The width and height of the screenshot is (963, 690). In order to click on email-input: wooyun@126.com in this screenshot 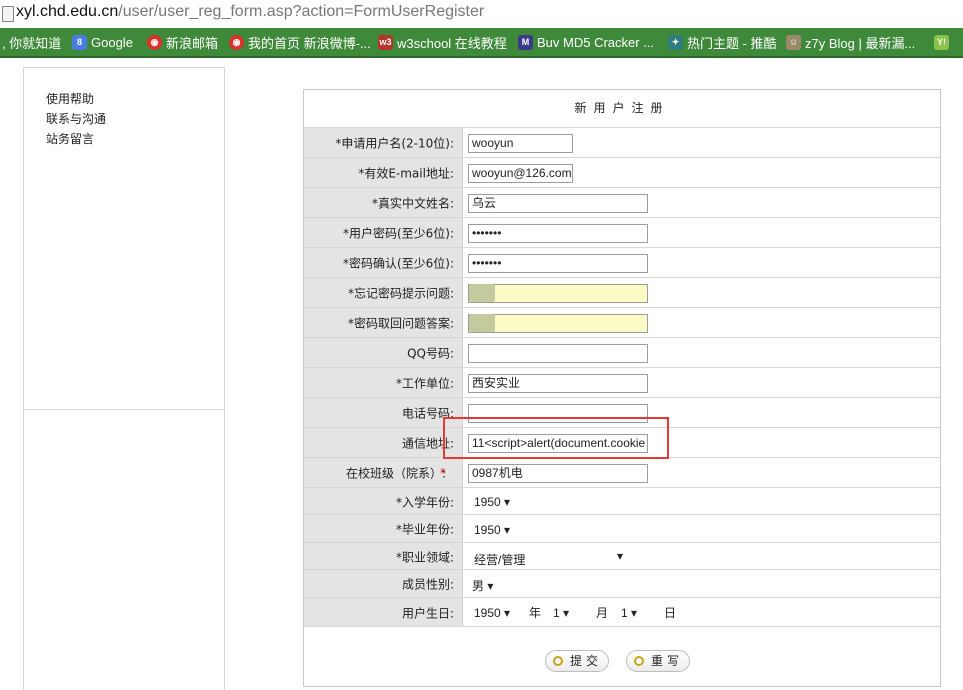, I will do `click(520, 173)`.